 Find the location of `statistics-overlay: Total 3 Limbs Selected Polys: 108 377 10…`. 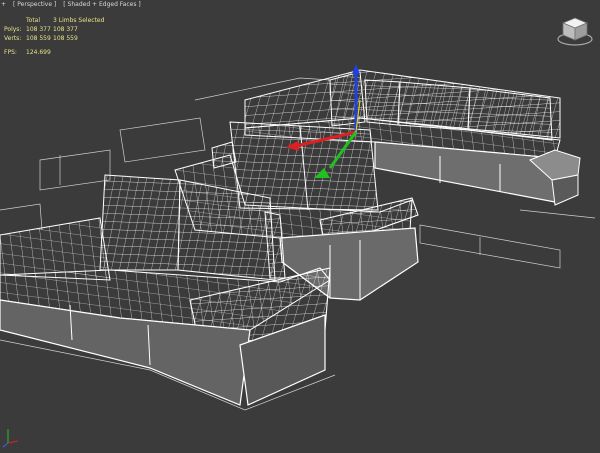

statistics-overlay: Total 3 Limbs Selected Polys: 108 377 10… is located at coordinates (54, 36).